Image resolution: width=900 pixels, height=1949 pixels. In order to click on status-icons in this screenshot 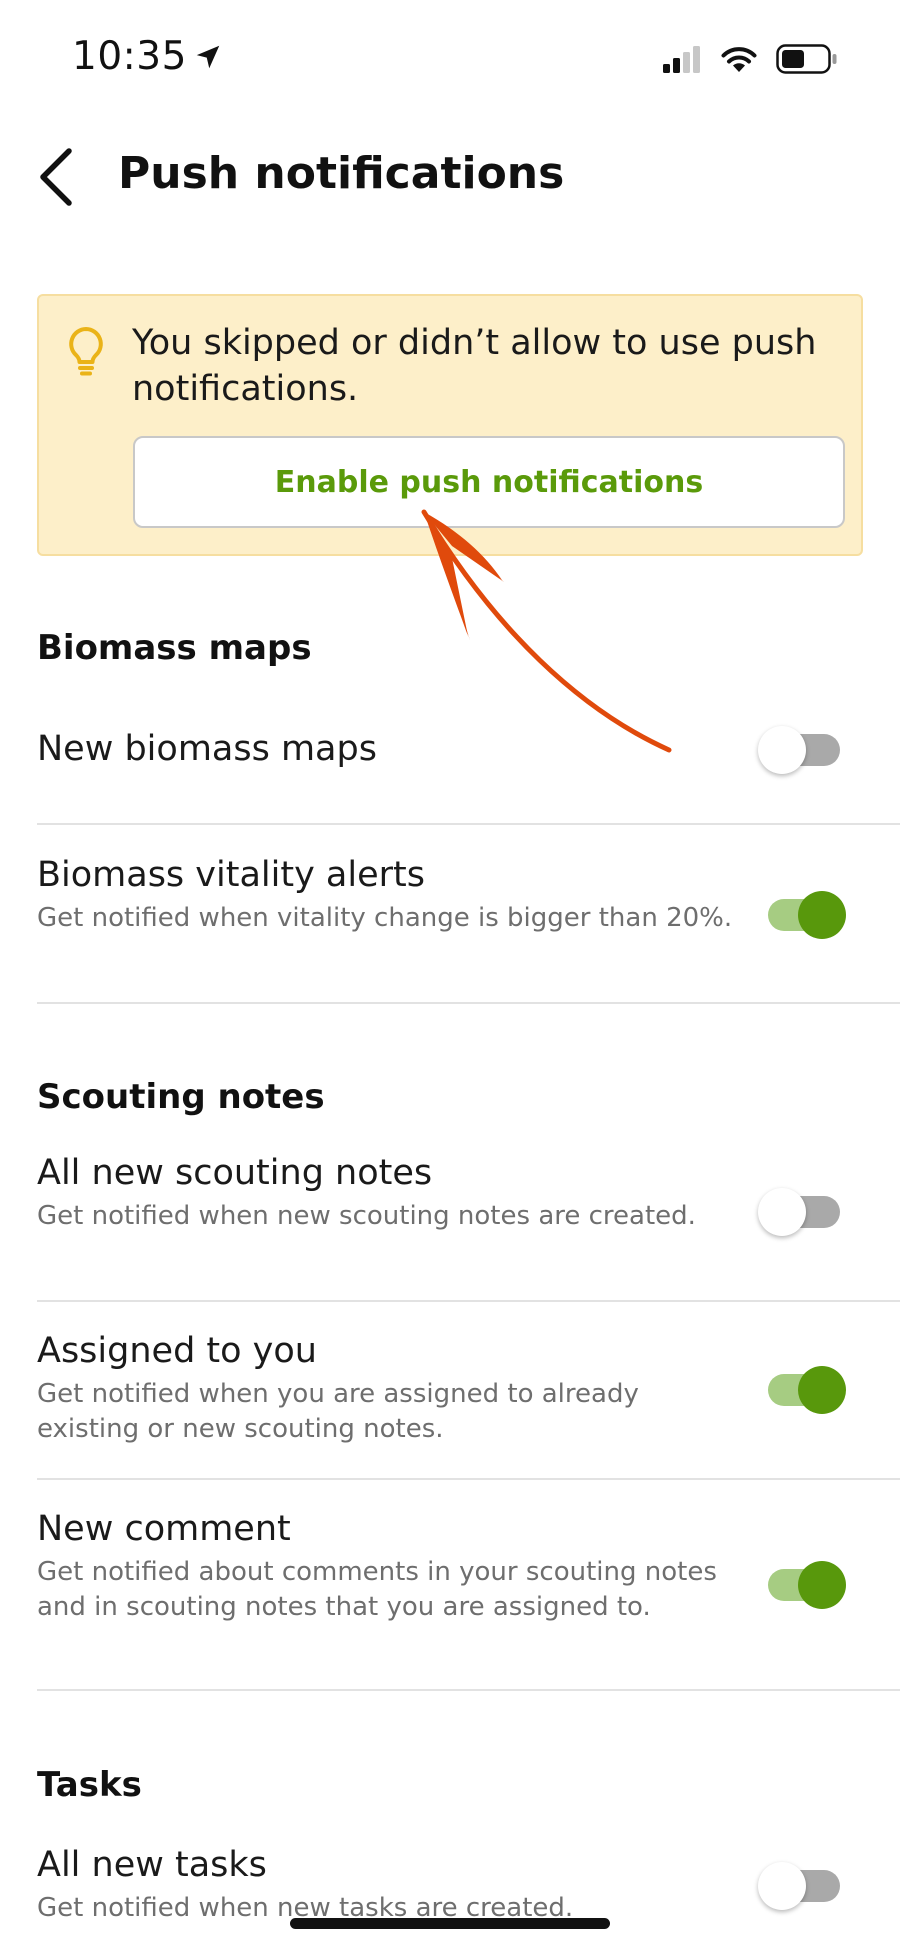, I will do `click(750, 59)`.